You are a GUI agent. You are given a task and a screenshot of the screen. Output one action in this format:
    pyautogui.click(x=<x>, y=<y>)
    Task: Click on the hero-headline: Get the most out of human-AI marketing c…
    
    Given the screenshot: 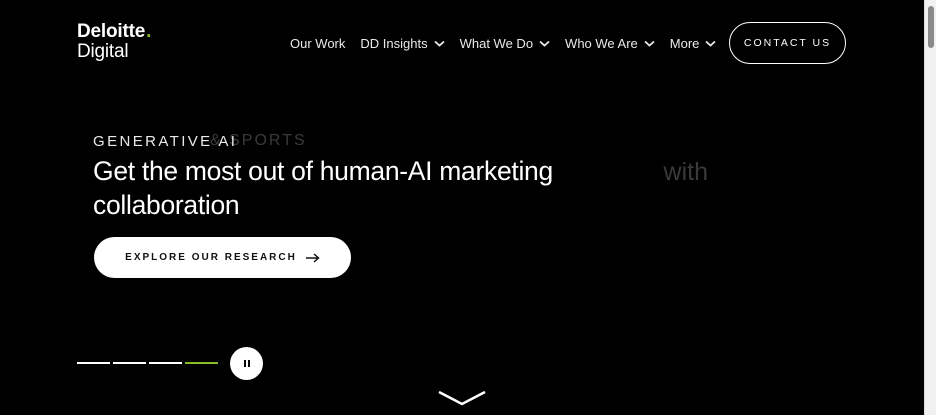 What is the action you would take?
    pyautogui.click(x=323, y=188)
    